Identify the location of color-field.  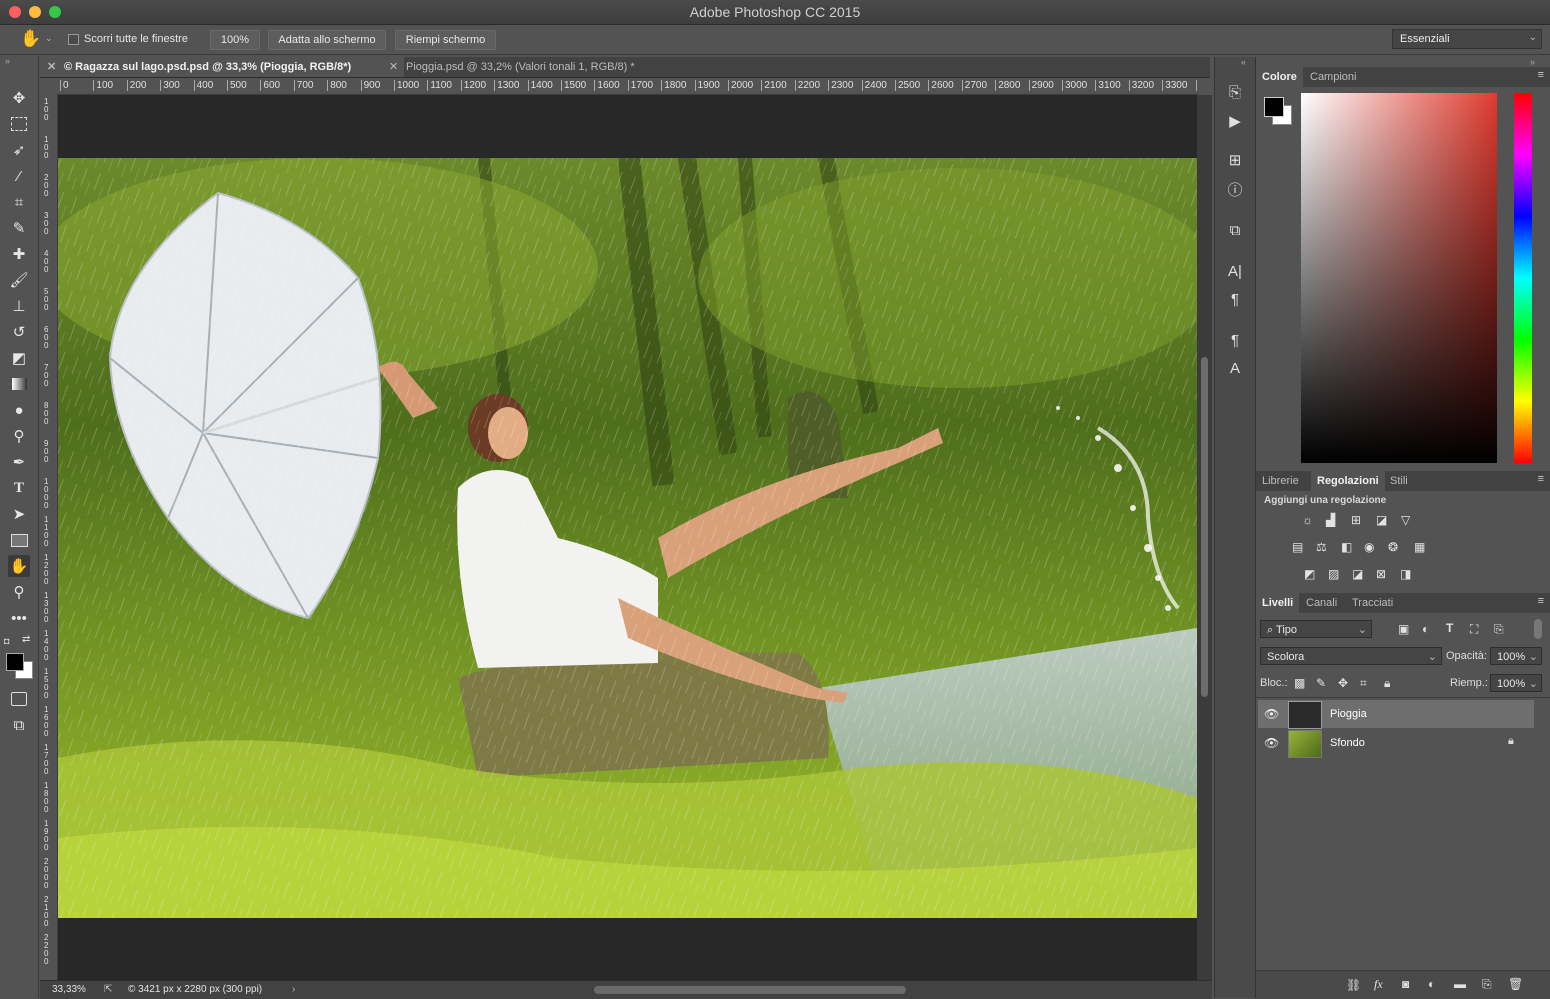
(1399, 278).